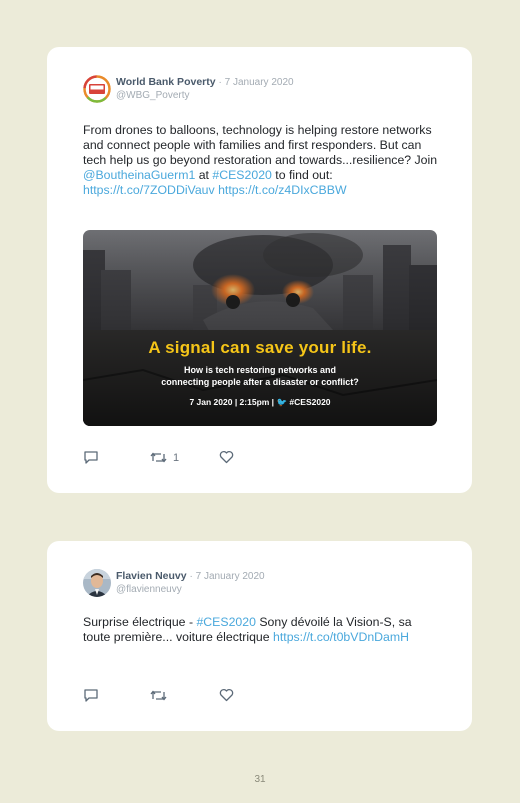 The height and width of the screenshot is (803, 520). Describe the element at coordinates (153, 95) in the screenshot. I see `author-handle: @WBG_Poverty` at that location.